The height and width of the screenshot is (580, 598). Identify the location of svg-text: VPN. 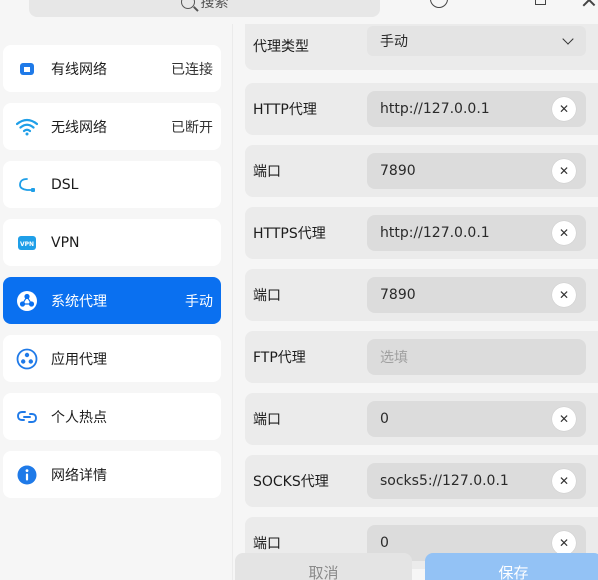
(27, 244).